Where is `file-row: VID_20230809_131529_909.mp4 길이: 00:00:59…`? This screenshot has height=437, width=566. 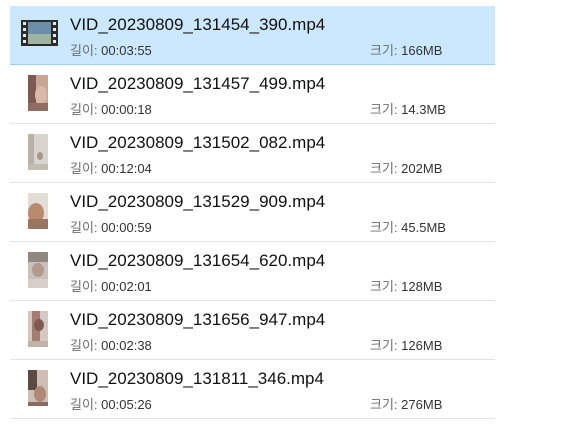 file-row: VID_20230809_131529_909.mp4 길이: 00:00:59… is located at coordinates (252, 212).